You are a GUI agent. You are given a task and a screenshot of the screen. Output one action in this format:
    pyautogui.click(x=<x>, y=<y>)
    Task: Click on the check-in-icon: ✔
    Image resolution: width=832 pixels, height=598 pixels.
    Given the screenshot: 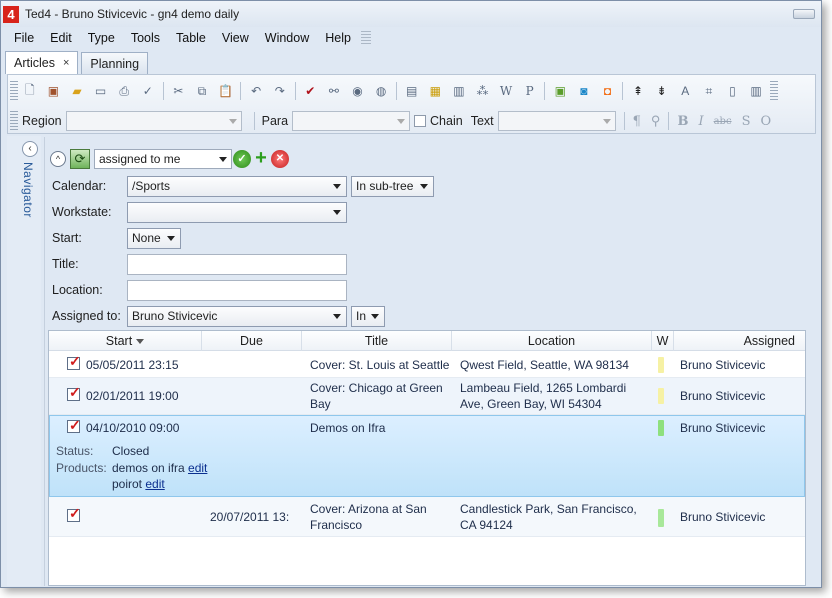 What is the action you would take?
    pyautogui.click(x=310, y=91)
    